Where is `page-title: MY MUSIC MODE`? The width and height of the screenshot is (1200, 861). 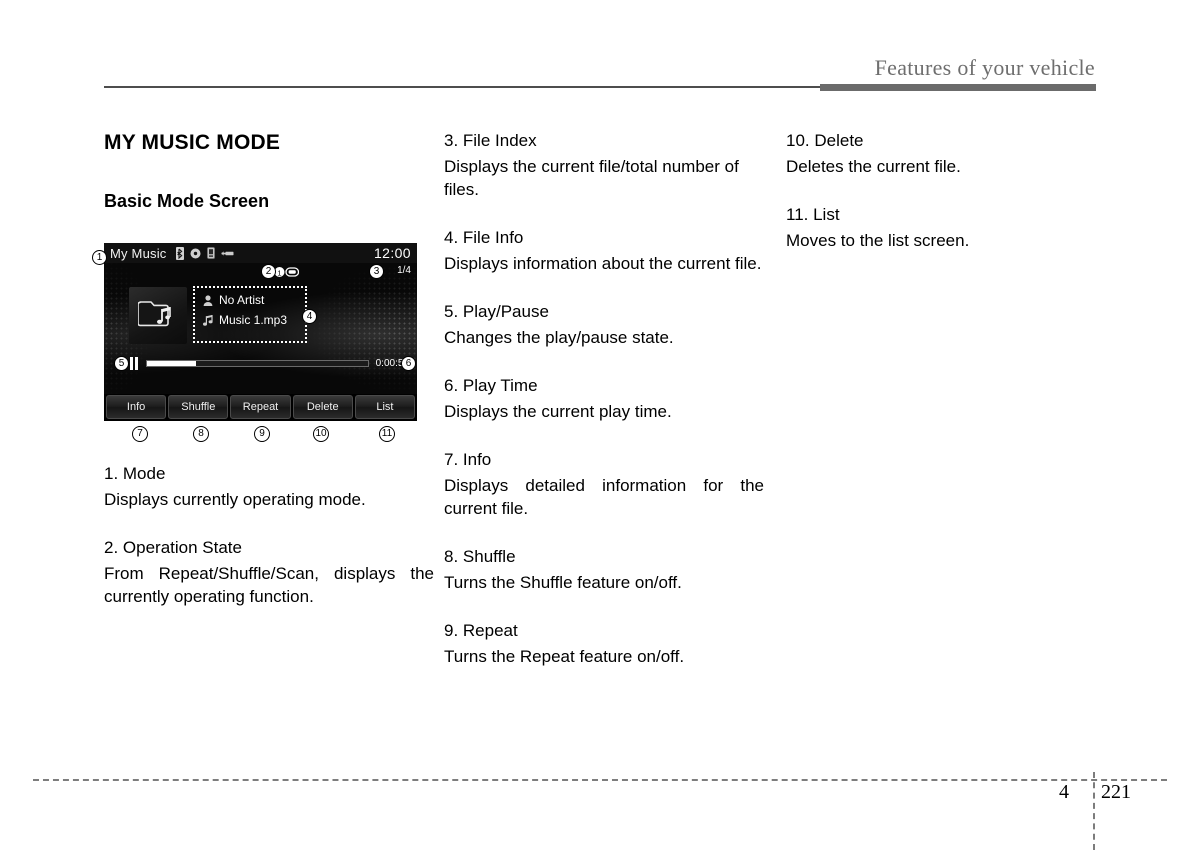 page-title: MY MUSIC MODE is located at coordinates (192, 142).